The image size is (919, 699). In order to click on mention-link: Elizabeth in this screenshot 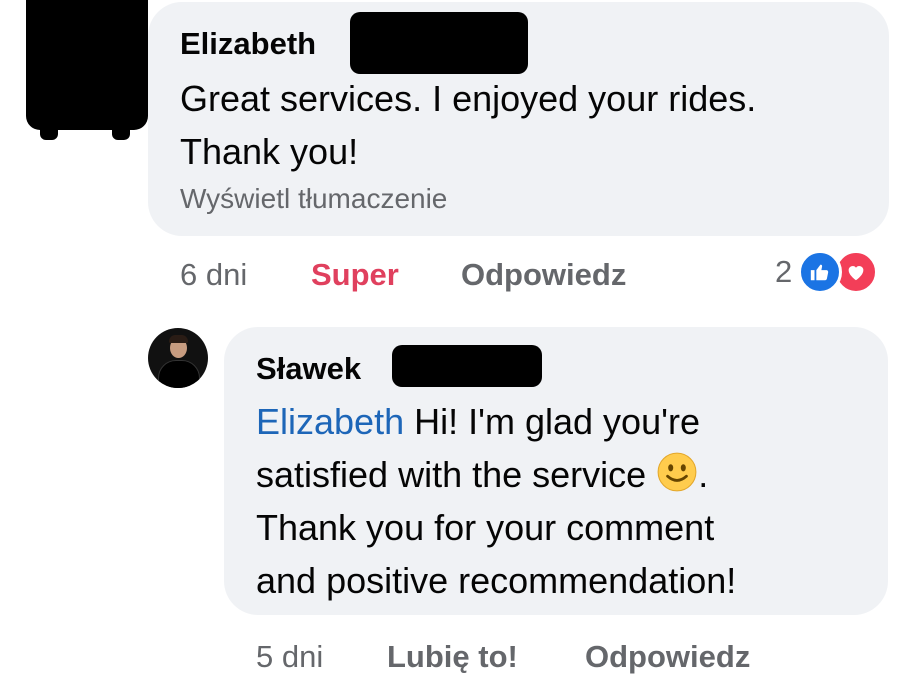, I will do `click(330, 421)`.